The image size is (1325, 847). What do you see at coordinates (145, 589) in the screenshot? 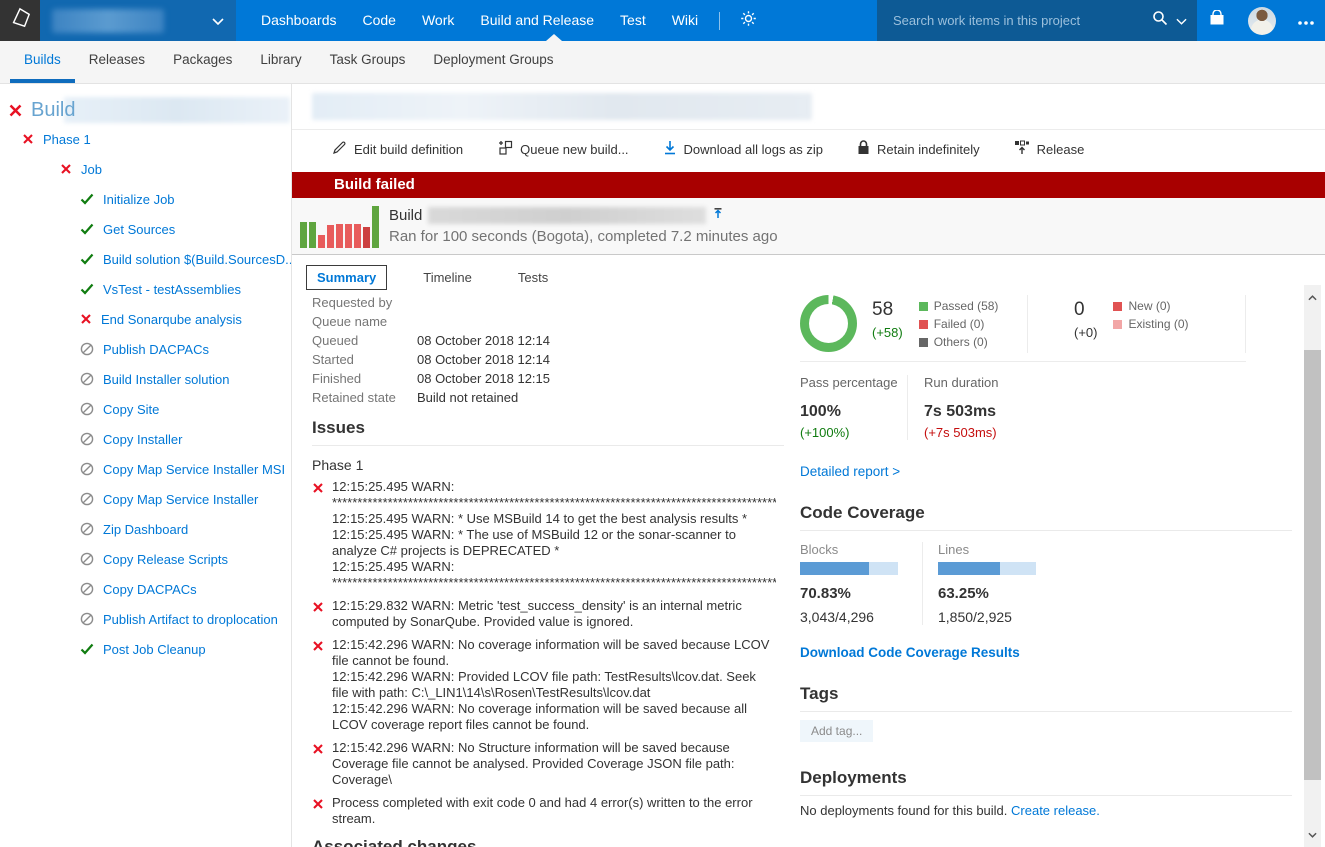
I see `tree-item-copy-dacpacs: Copy DACPACs` at bounding box center [145, 589].